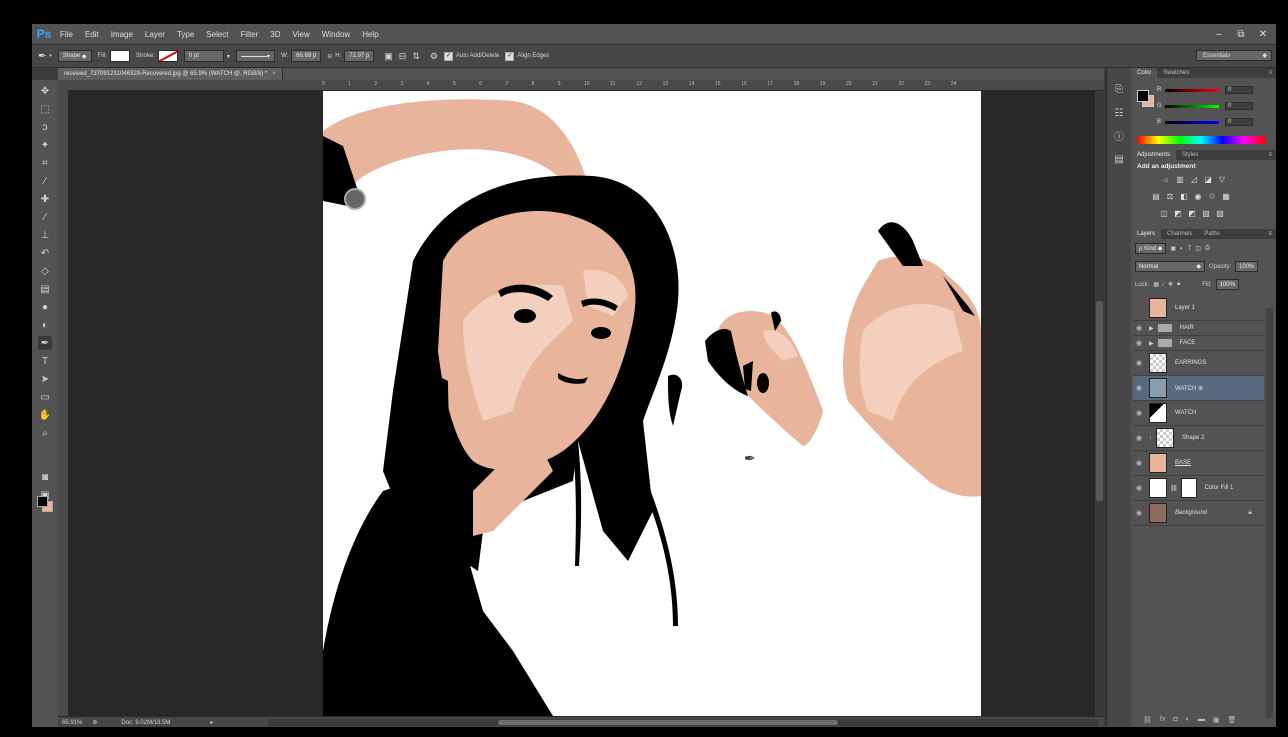  I want to click on move-tool-icon: ✥, so click(45, 91).